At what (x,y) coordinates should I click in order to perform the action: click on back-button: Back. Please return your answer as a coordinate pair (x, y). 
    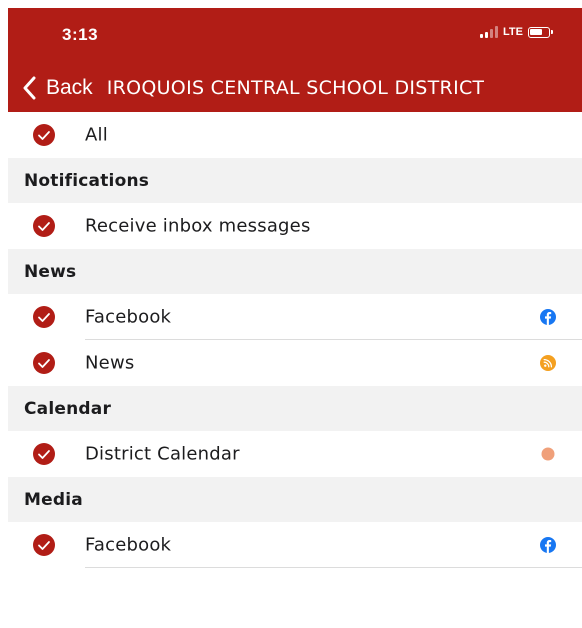
    Looking at the image, I should click on (57, 88).